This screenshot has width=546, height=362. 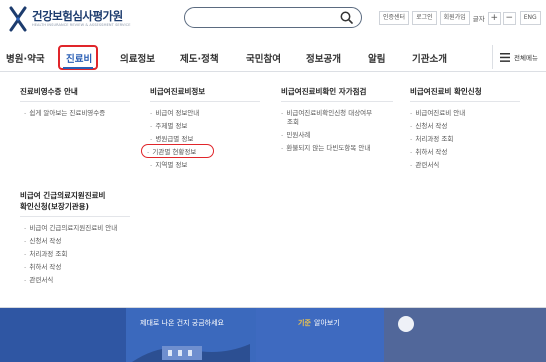 What do you see at coordinates (168, 126) in the screenshot?
I see `menu-link: - 주제별 정보` at bounding box center [168, 126].